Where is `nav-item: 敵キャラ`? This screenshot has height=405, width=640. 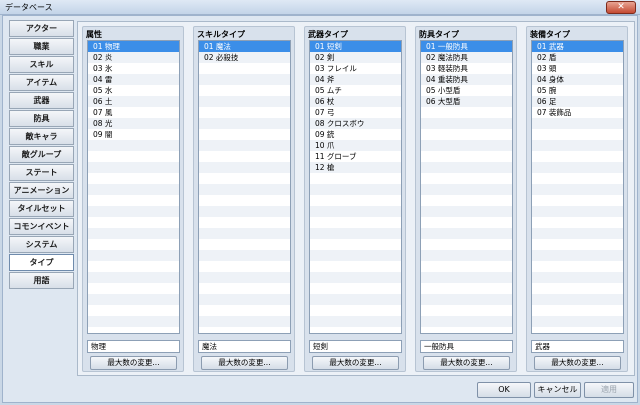
nav-item: 敵キャラ is located at coordinates (41, 136).